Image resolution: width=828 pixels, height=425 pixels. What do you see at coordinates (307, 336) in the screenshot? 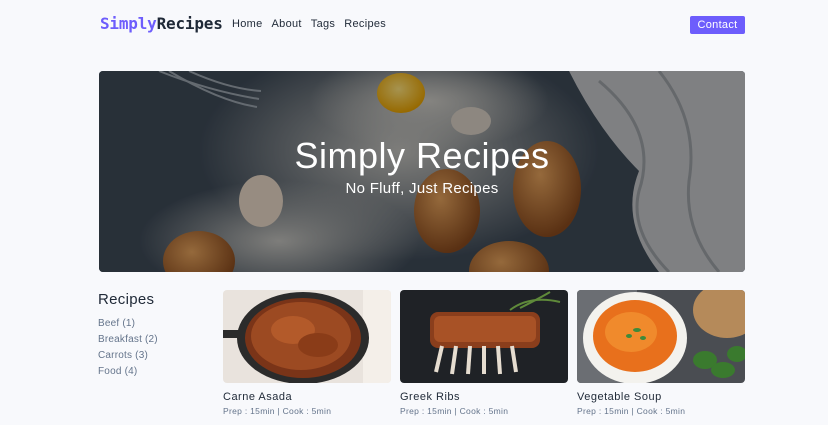
I see `recipe-image-carne-asada` at bounding box center [307, 336].